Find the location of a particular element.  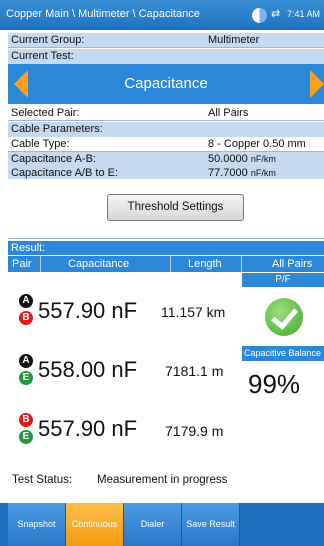

capacitive-balance-header: Capacitive Balance is located at coordinates (283, 353).